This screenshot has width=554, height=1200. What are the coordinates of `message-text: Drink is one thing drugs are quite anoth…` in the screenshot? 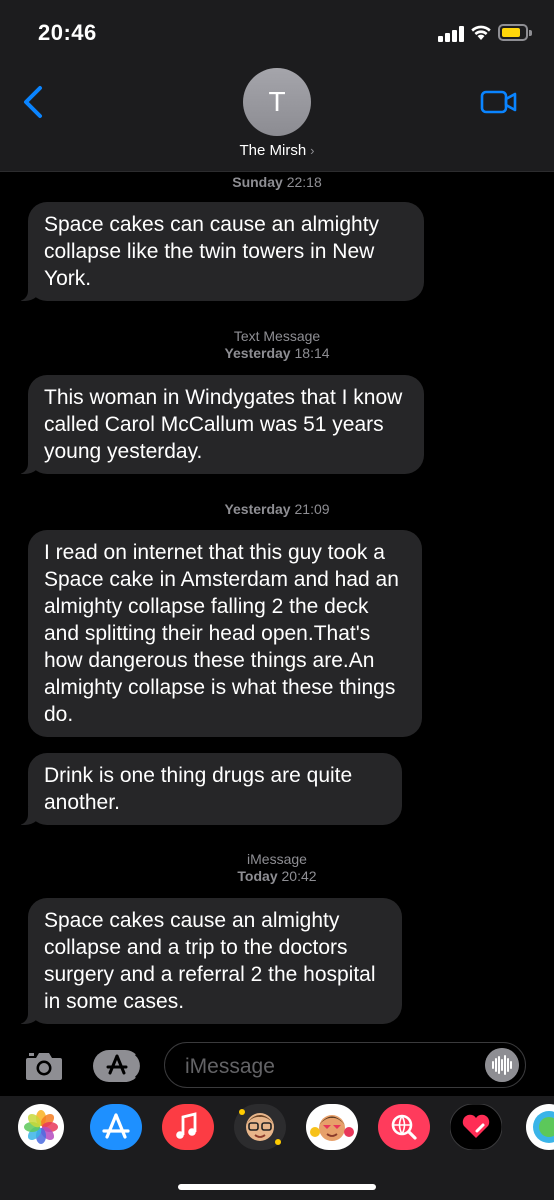 It's located at (198, 789).